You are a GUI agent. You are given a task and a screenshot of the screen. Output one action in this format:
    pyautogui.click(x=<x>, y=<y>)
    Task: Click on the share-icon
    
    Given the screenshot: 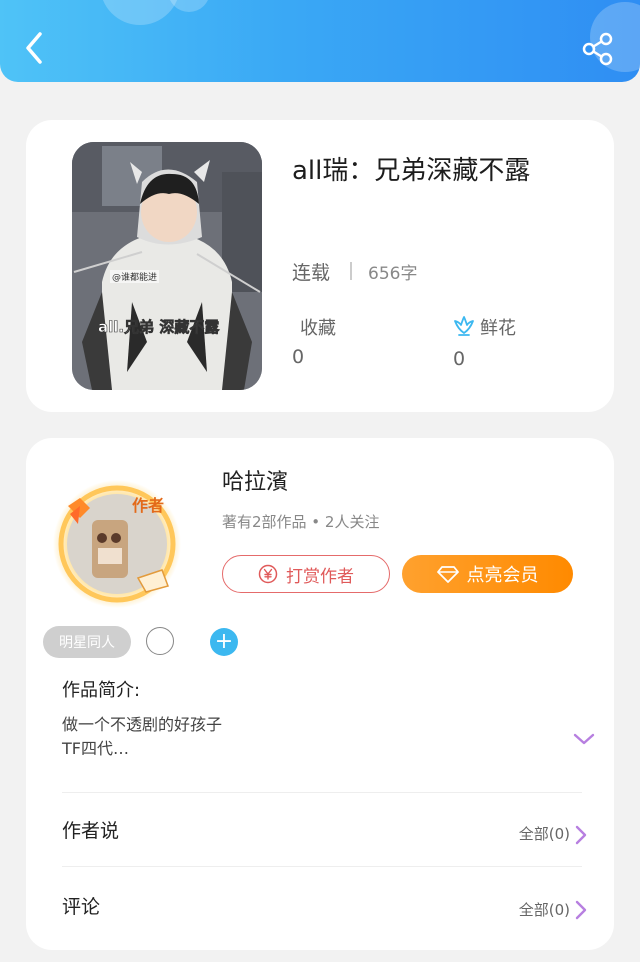 What is the action you would take?
    pyautogui.click(x=597, y=49)
    